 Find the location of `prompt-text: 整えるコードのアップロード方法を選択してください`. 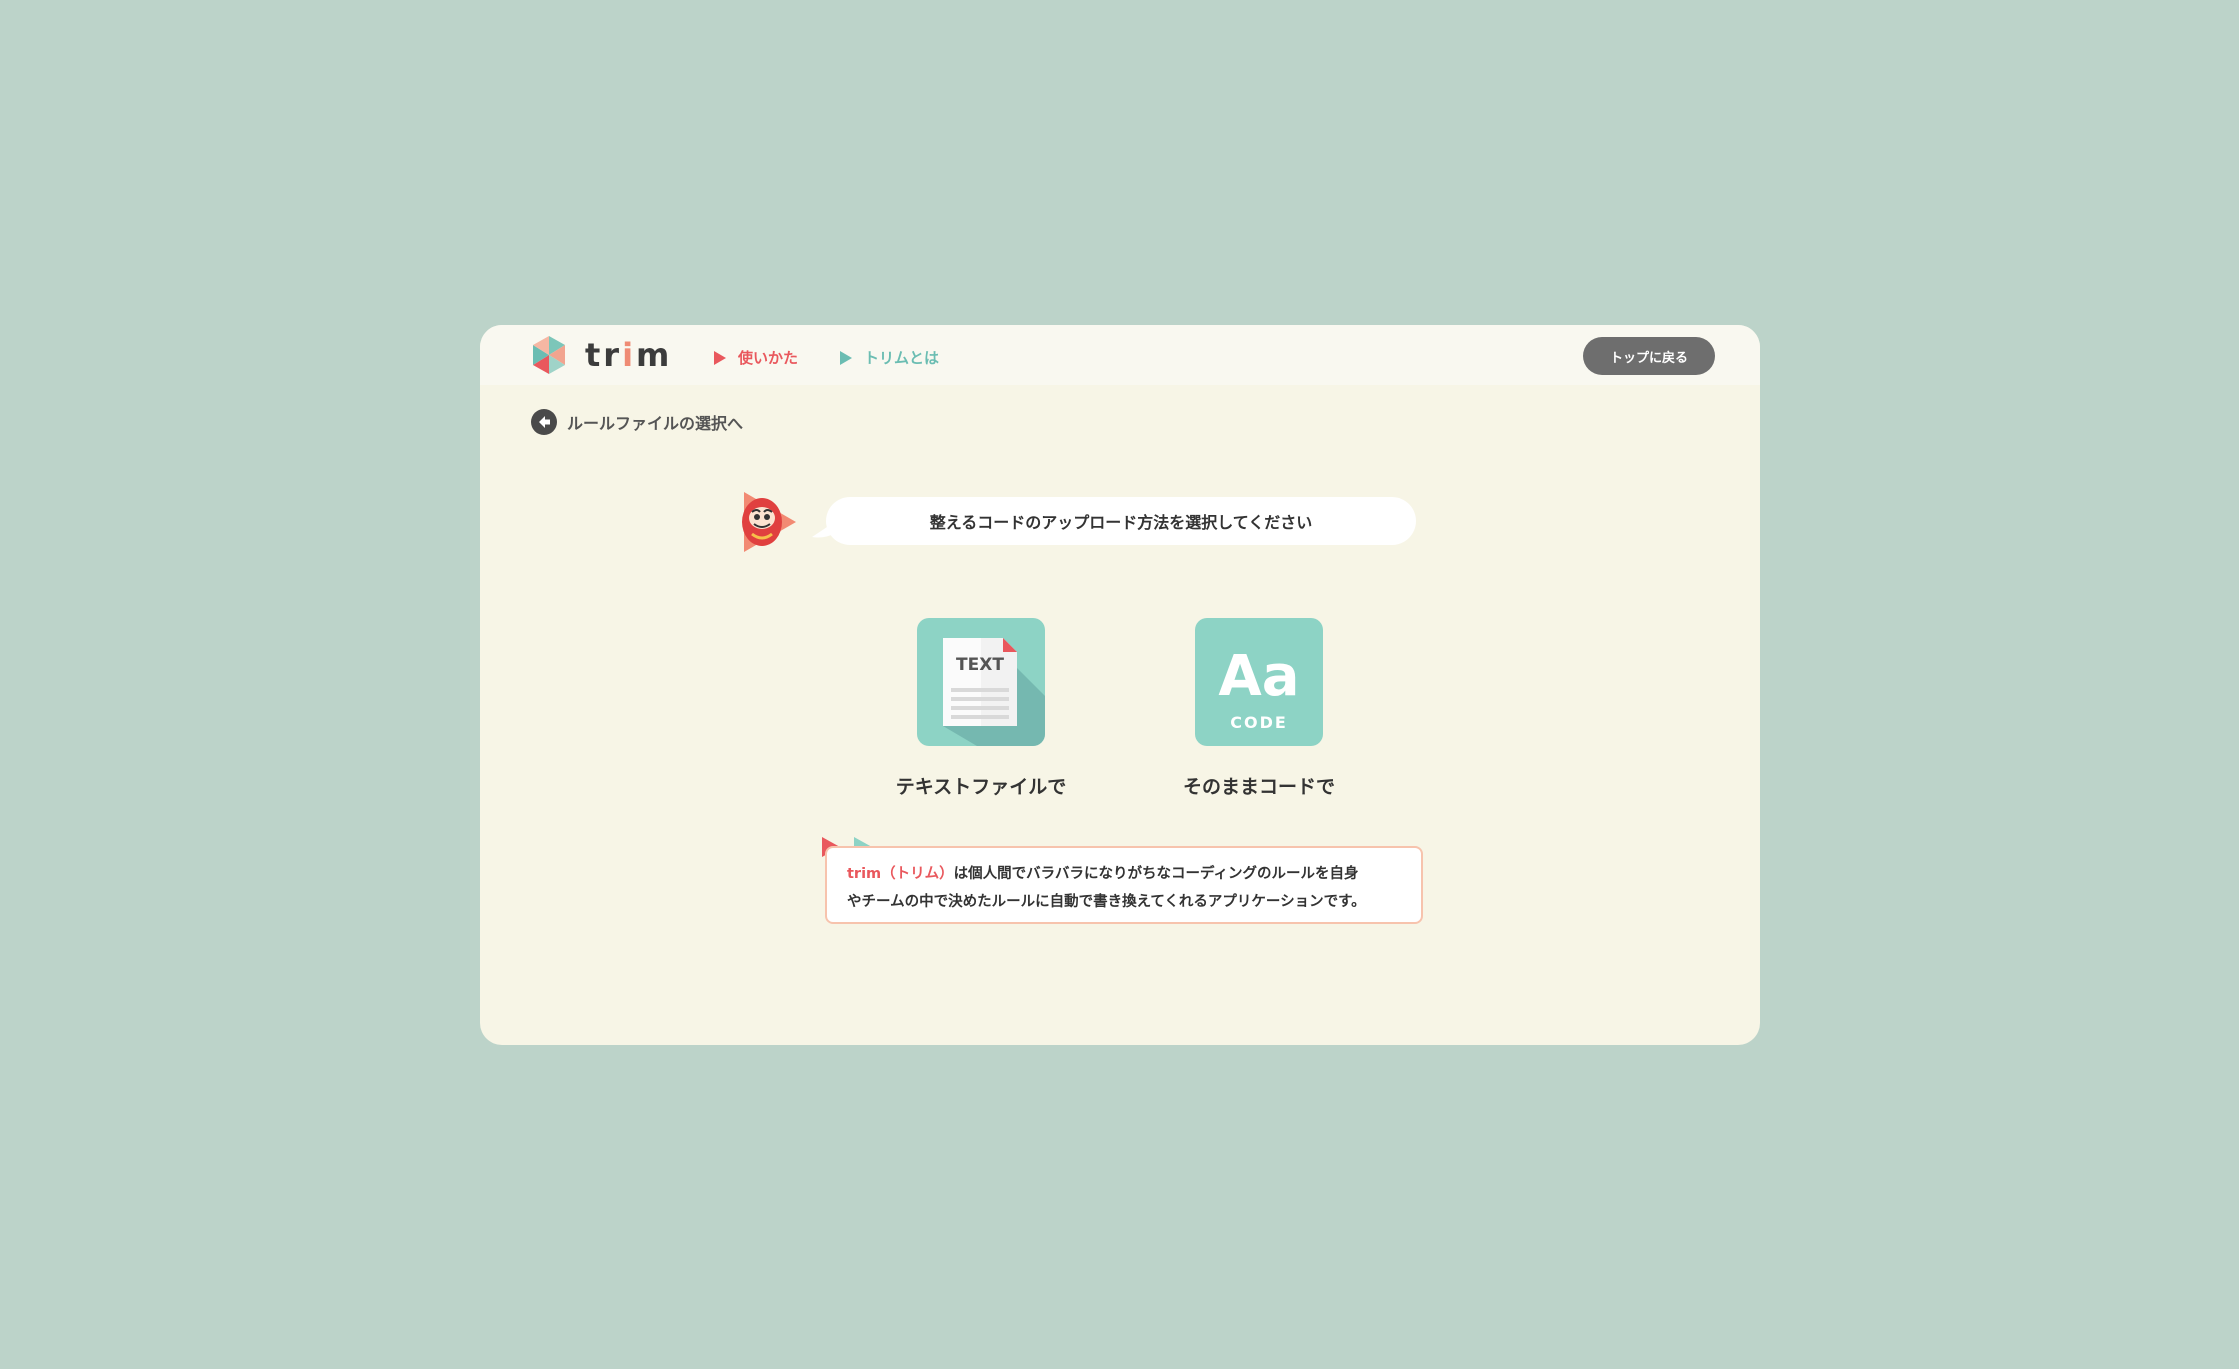

prompt-text: 整えるコードのアップロード方法を選択してください is located at coordinates (1121, 522).